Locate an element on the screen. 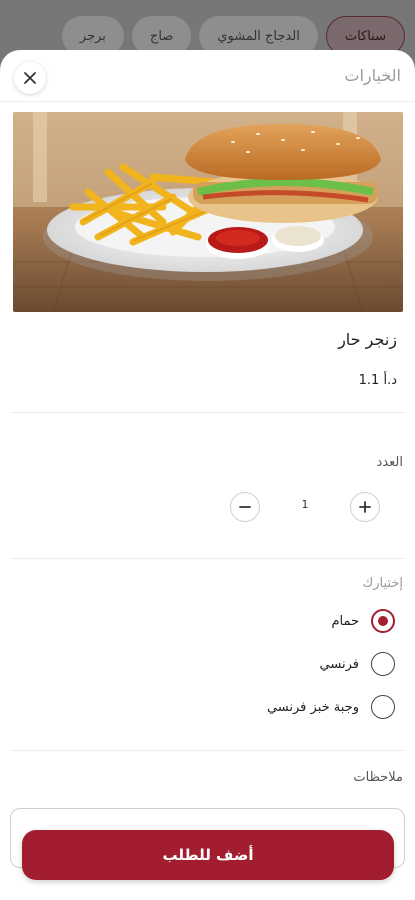 The height and width of the screenshot is (900, 415). item-price: 1.1 د.أ is located at coordinates (377, 380).